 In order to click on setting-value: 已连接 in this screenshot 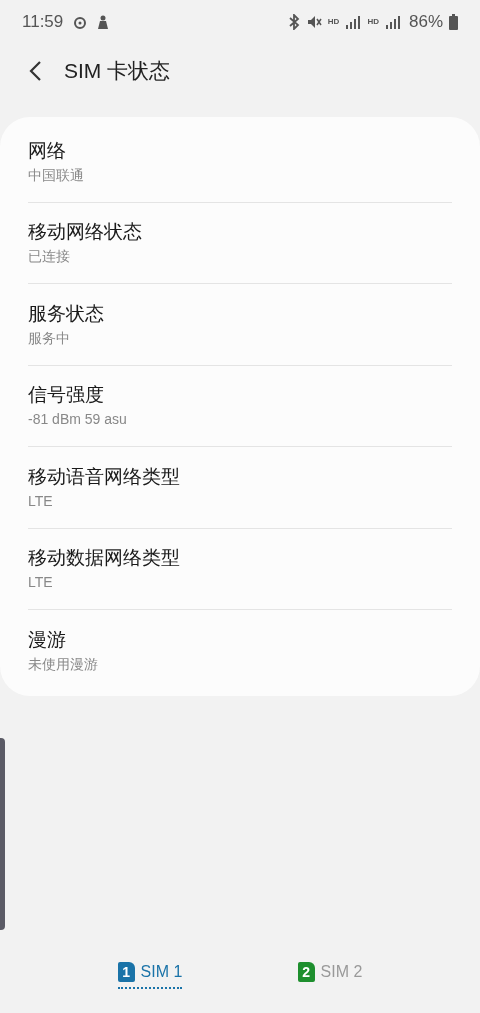, I will do `click(49, 256)`.